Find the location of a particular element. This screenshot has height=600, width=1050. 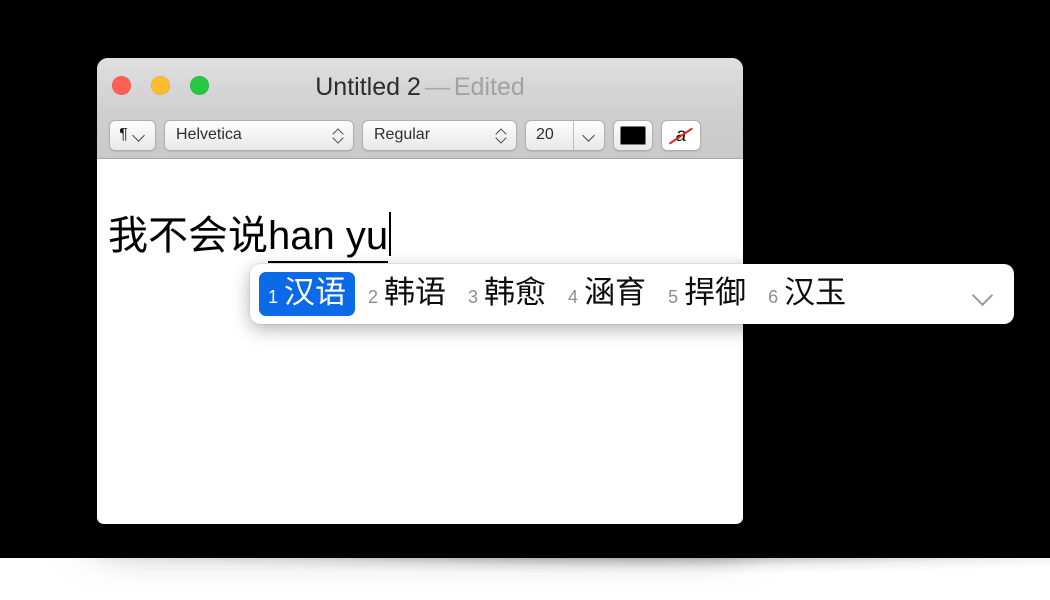

font-family-select: Helvetica is located at coordinates (259, 135).